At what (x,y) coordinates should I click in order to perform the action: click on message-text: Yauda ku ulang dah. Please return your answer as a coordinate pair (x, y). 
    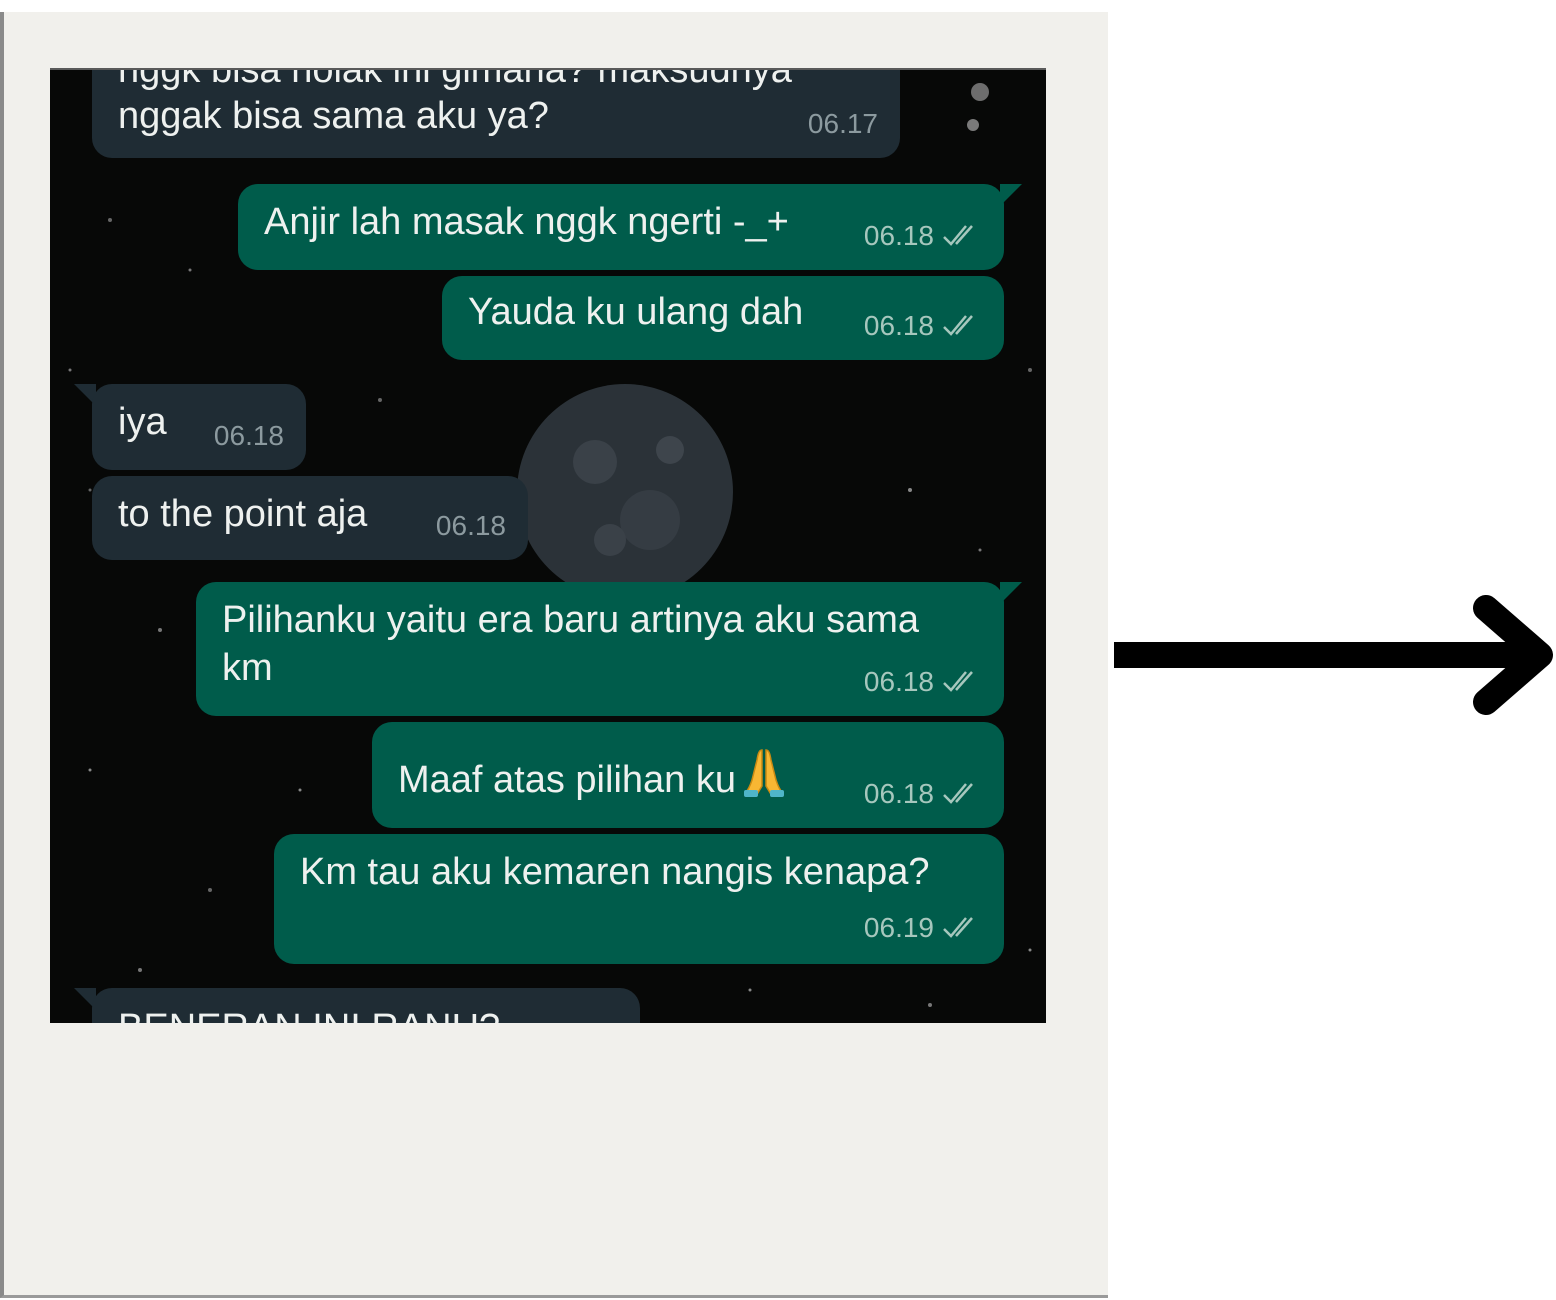
    Looking at the image, I should click on (636, 312).